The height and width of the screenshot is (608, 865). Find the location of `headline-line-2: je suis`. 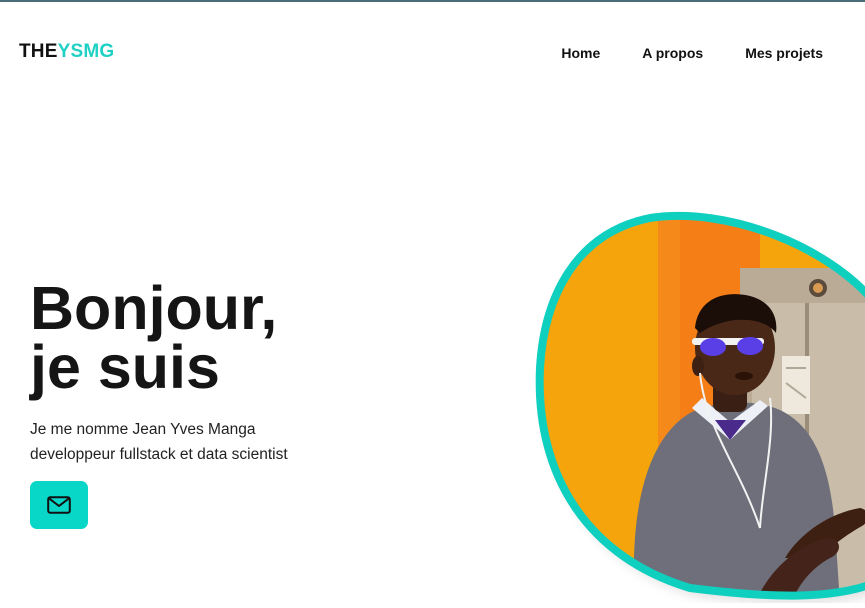

headline-line-2: je suis is located at coordinates (125, 367).